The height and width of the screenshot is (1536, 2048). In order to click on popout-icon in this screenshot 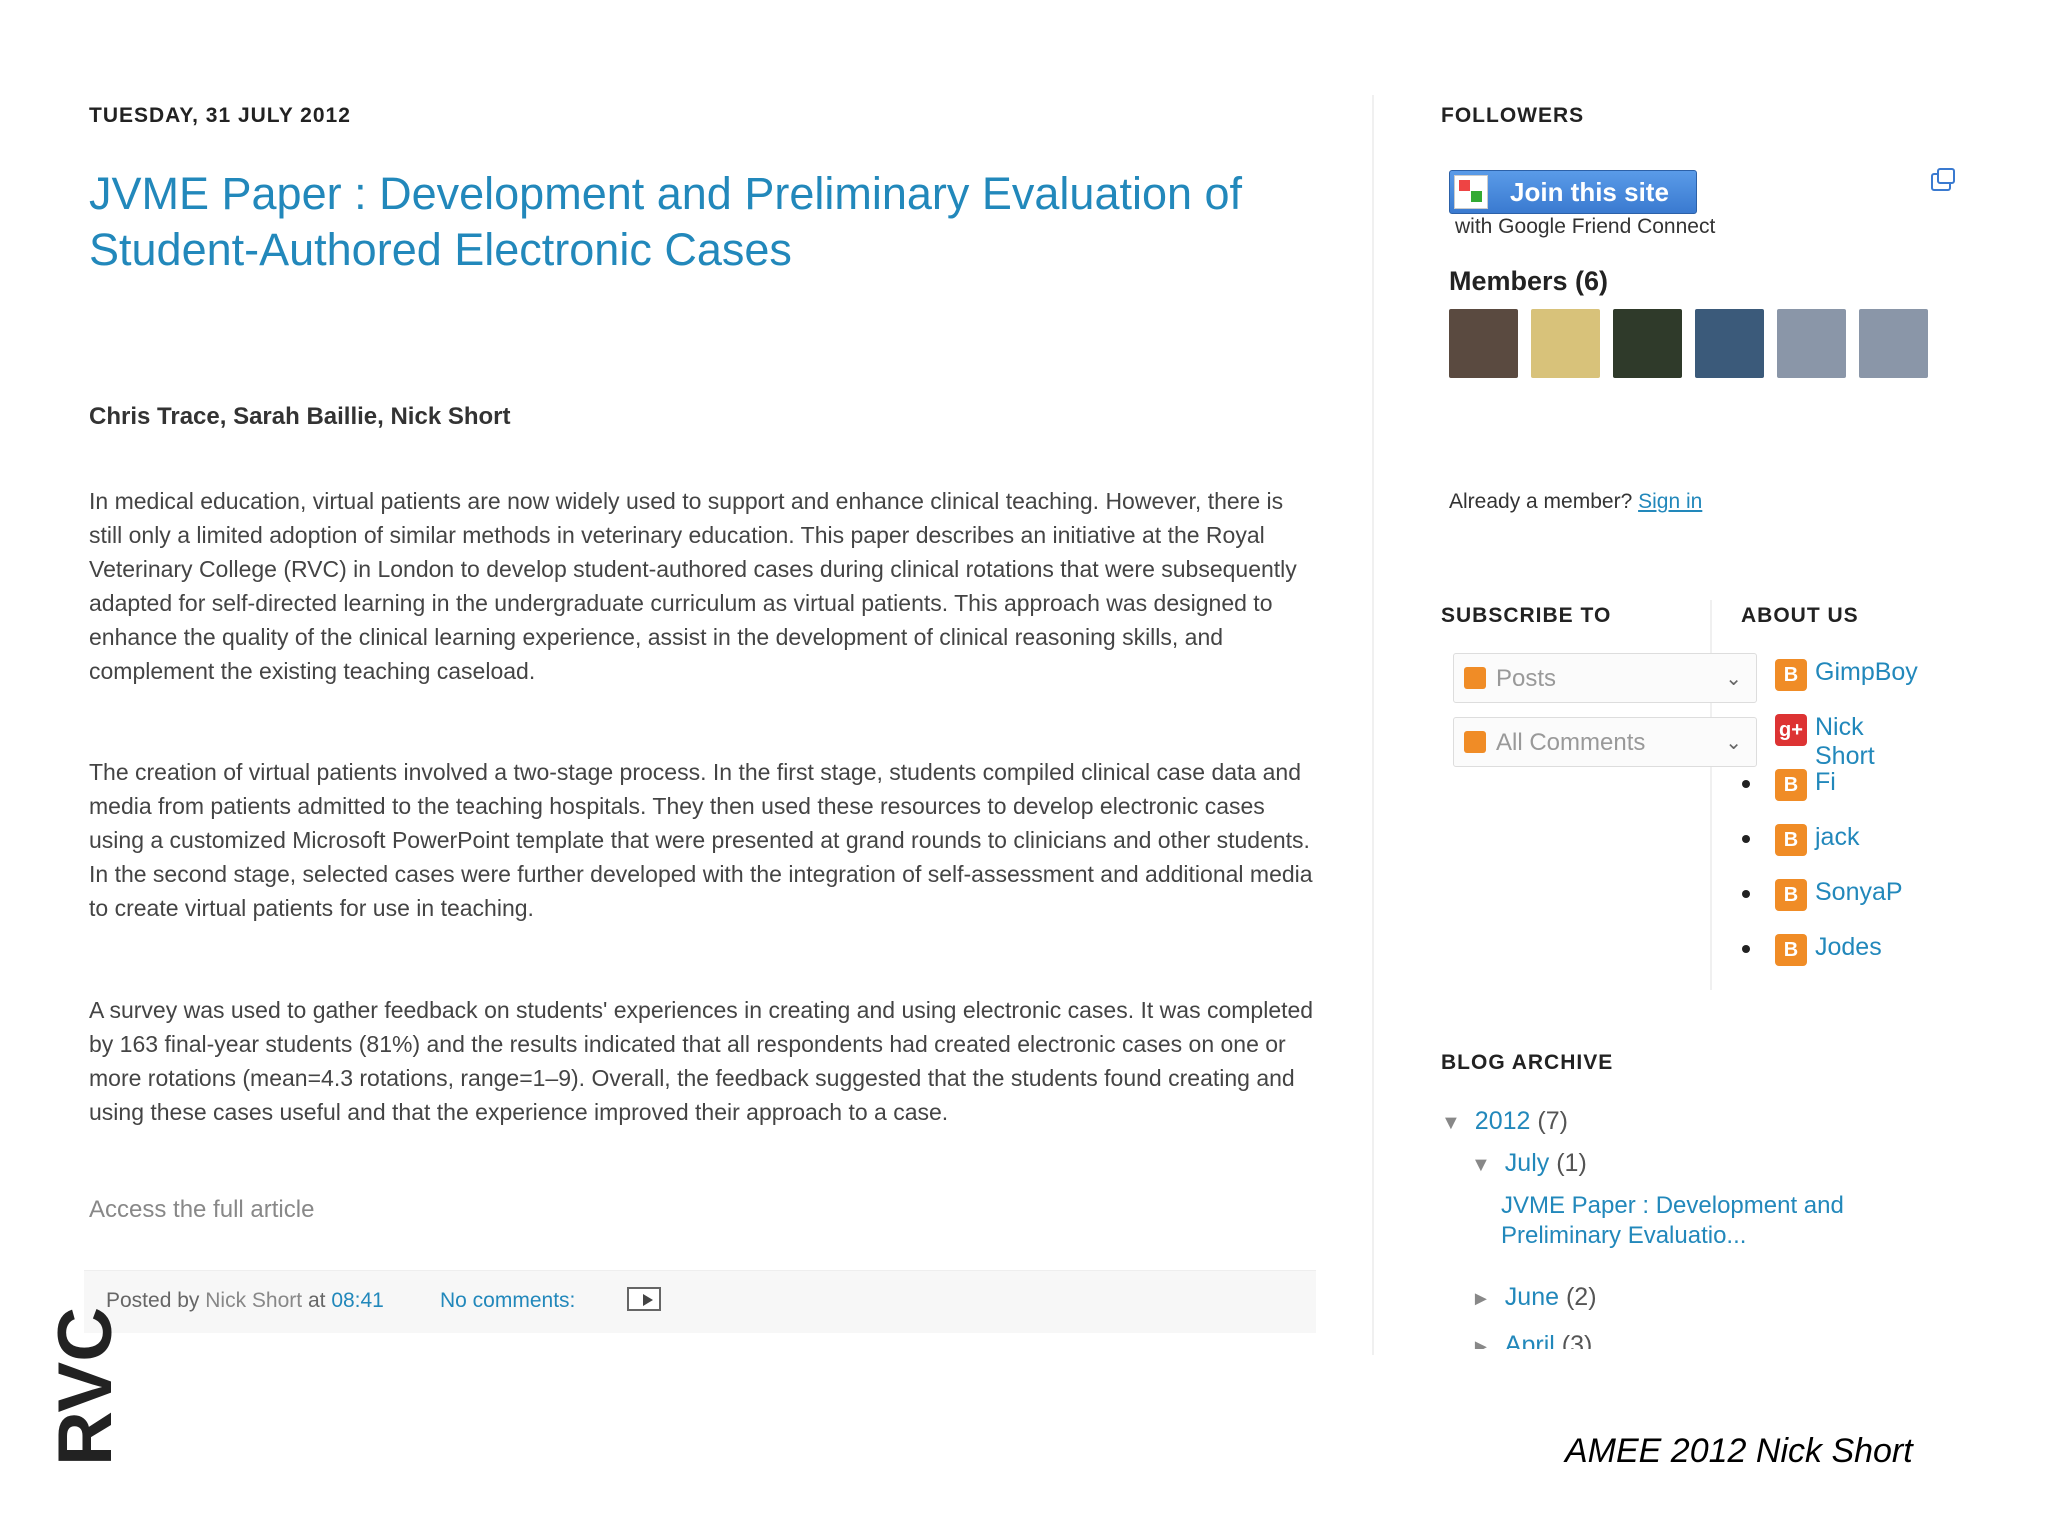, I will do `click(1943, 179)`.